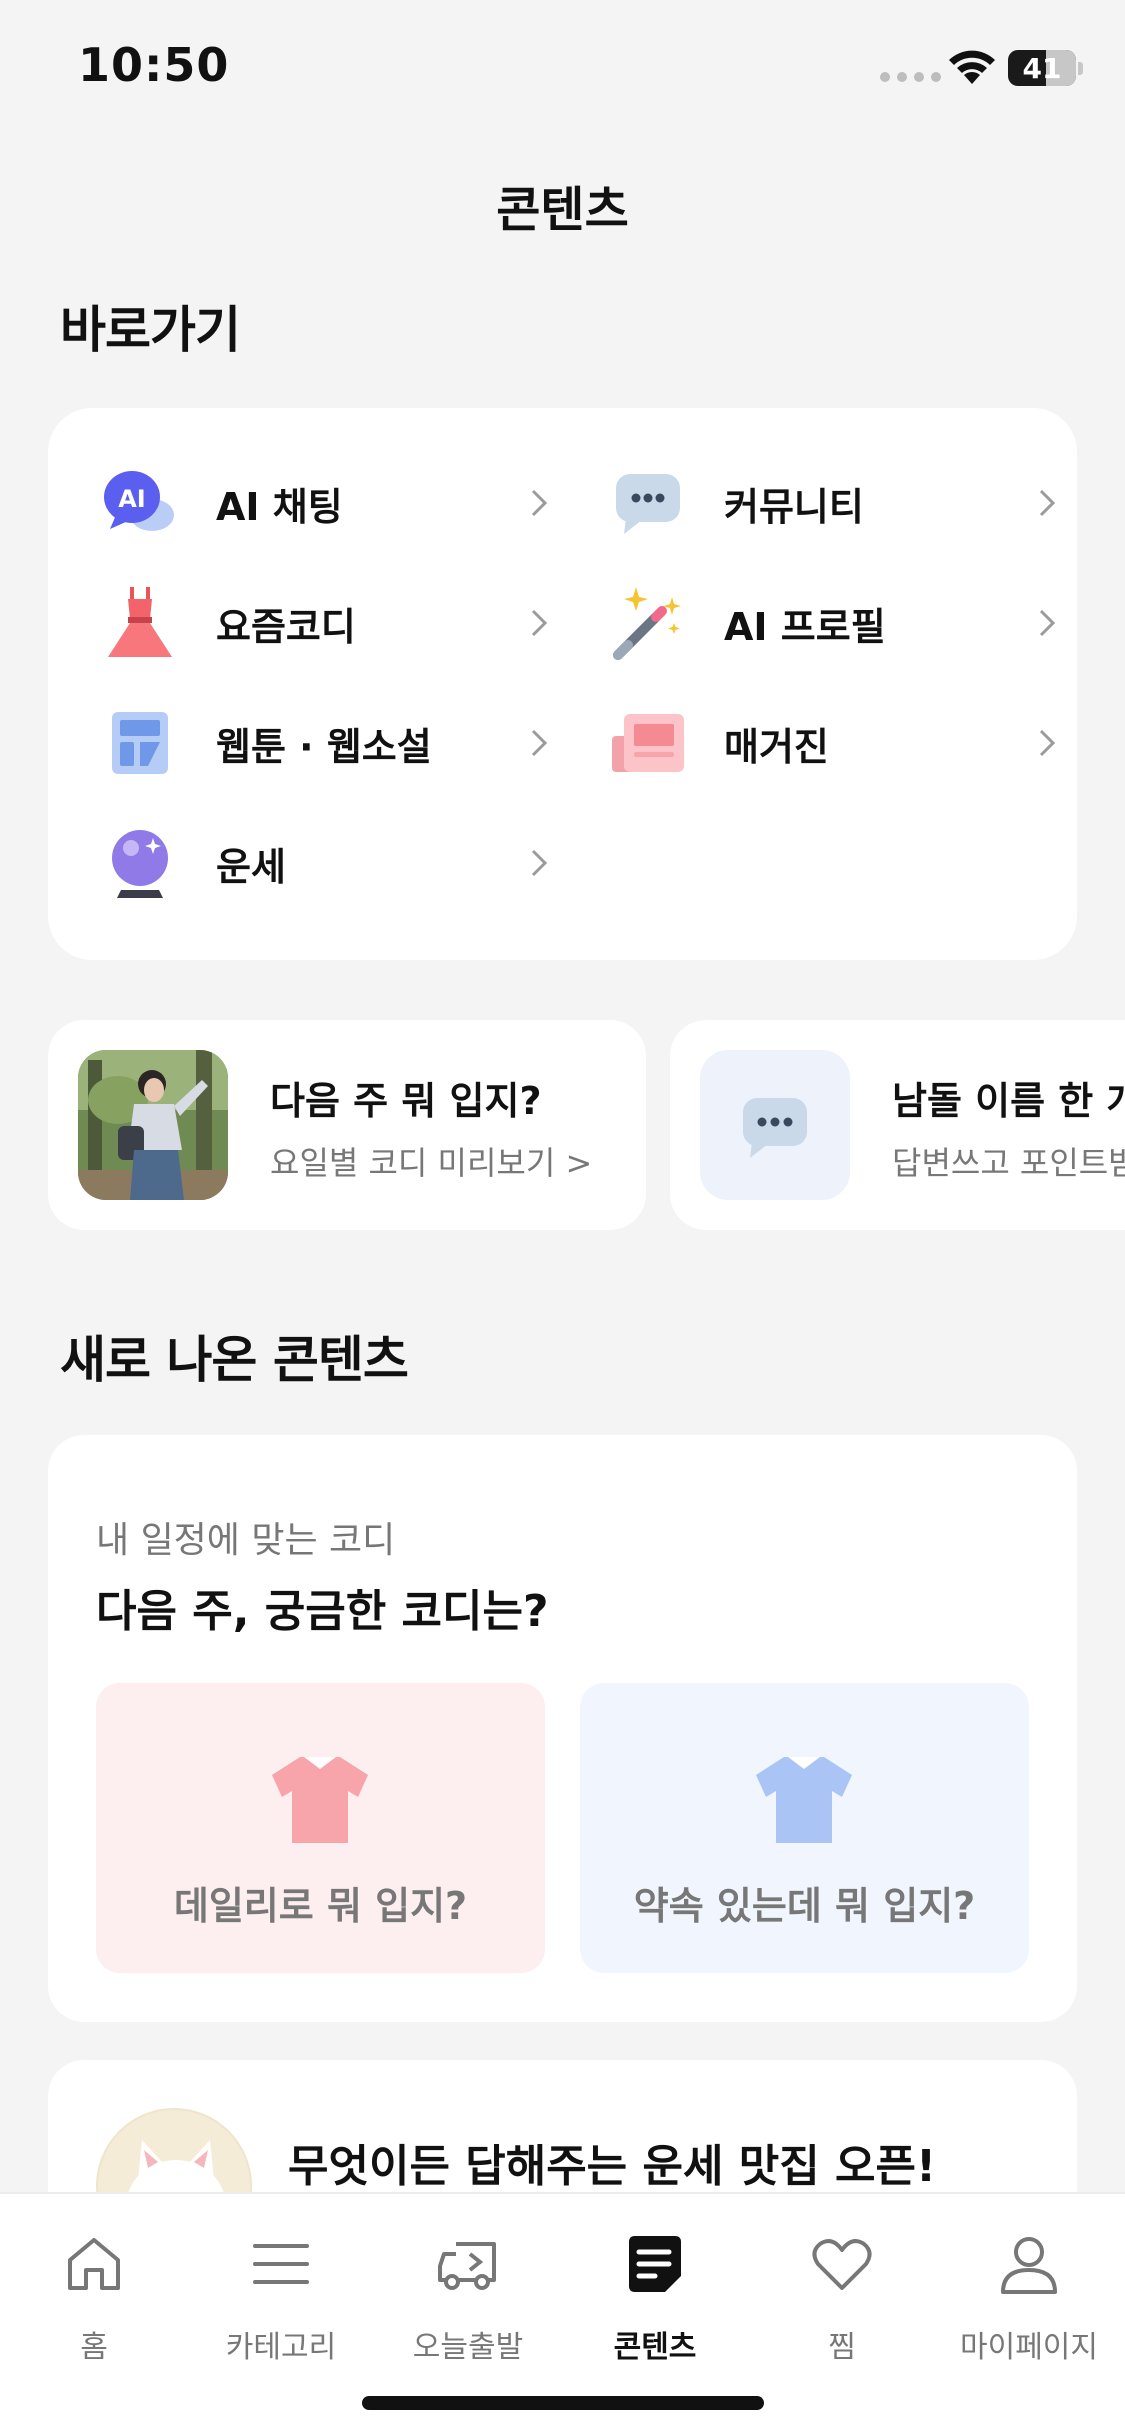  Describe the element at coordinates (431, 1163) in the screenshot. I see `banner-subtitle: 요일별 코디 미리보기 >` at that location.